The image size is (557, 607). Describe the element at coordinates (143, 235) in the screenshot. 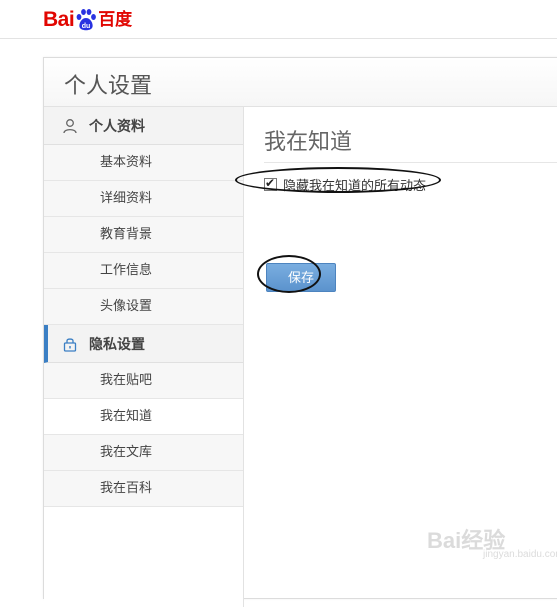

I see `sidebar-item-education: 教育背景` at that location.